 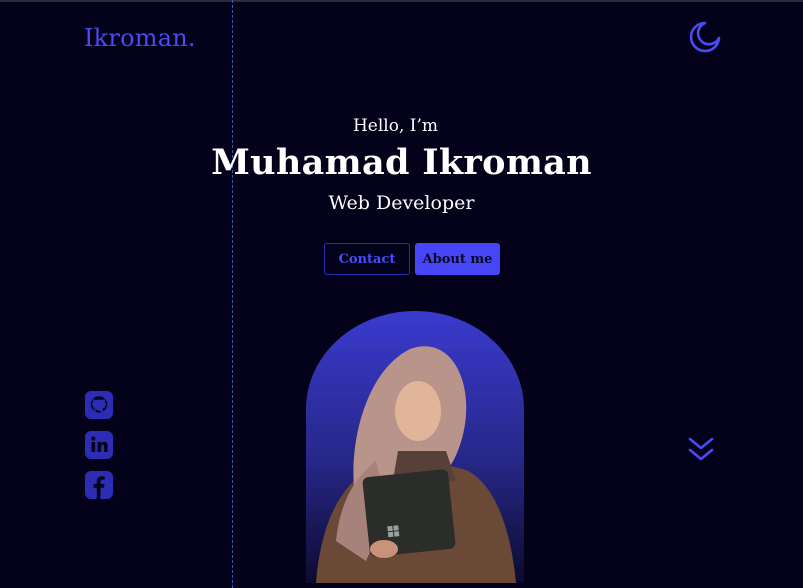 I want to click on facebook-icon, so click(x=99, y=485).